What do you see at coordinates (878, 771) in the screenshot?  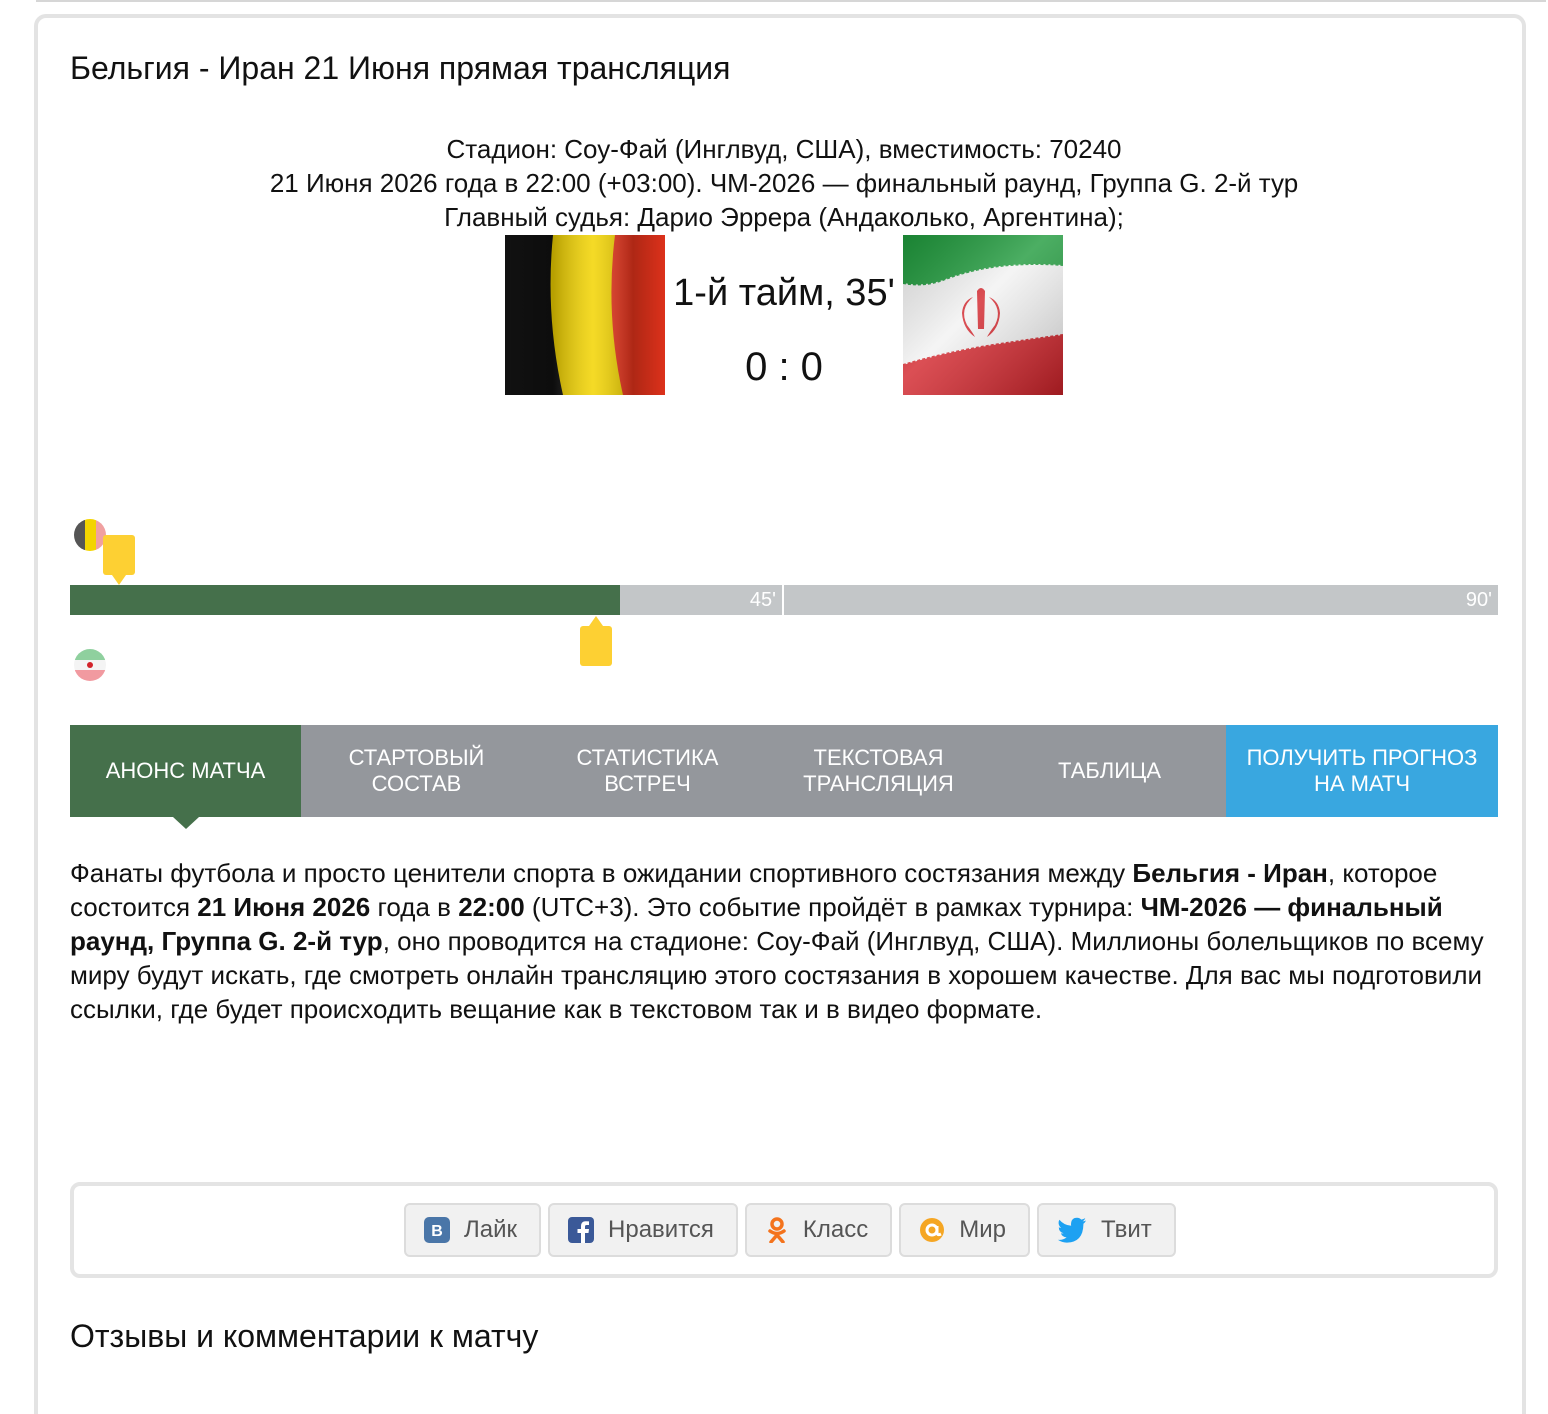 I see `tab-text-broadcast: Текстовая трансляция` at bounding box center [878, 771].